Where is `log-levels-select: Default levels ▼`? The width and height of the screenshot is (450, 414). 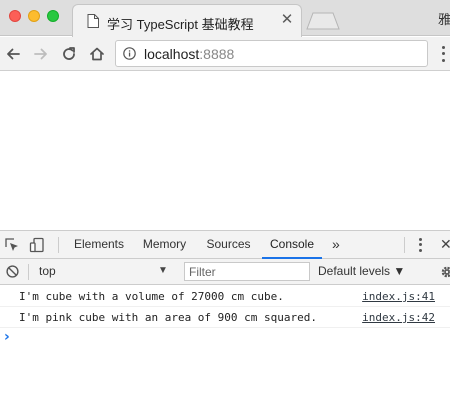
log-levels-select: Default levels ▼ is located at coordinates (361, 271).